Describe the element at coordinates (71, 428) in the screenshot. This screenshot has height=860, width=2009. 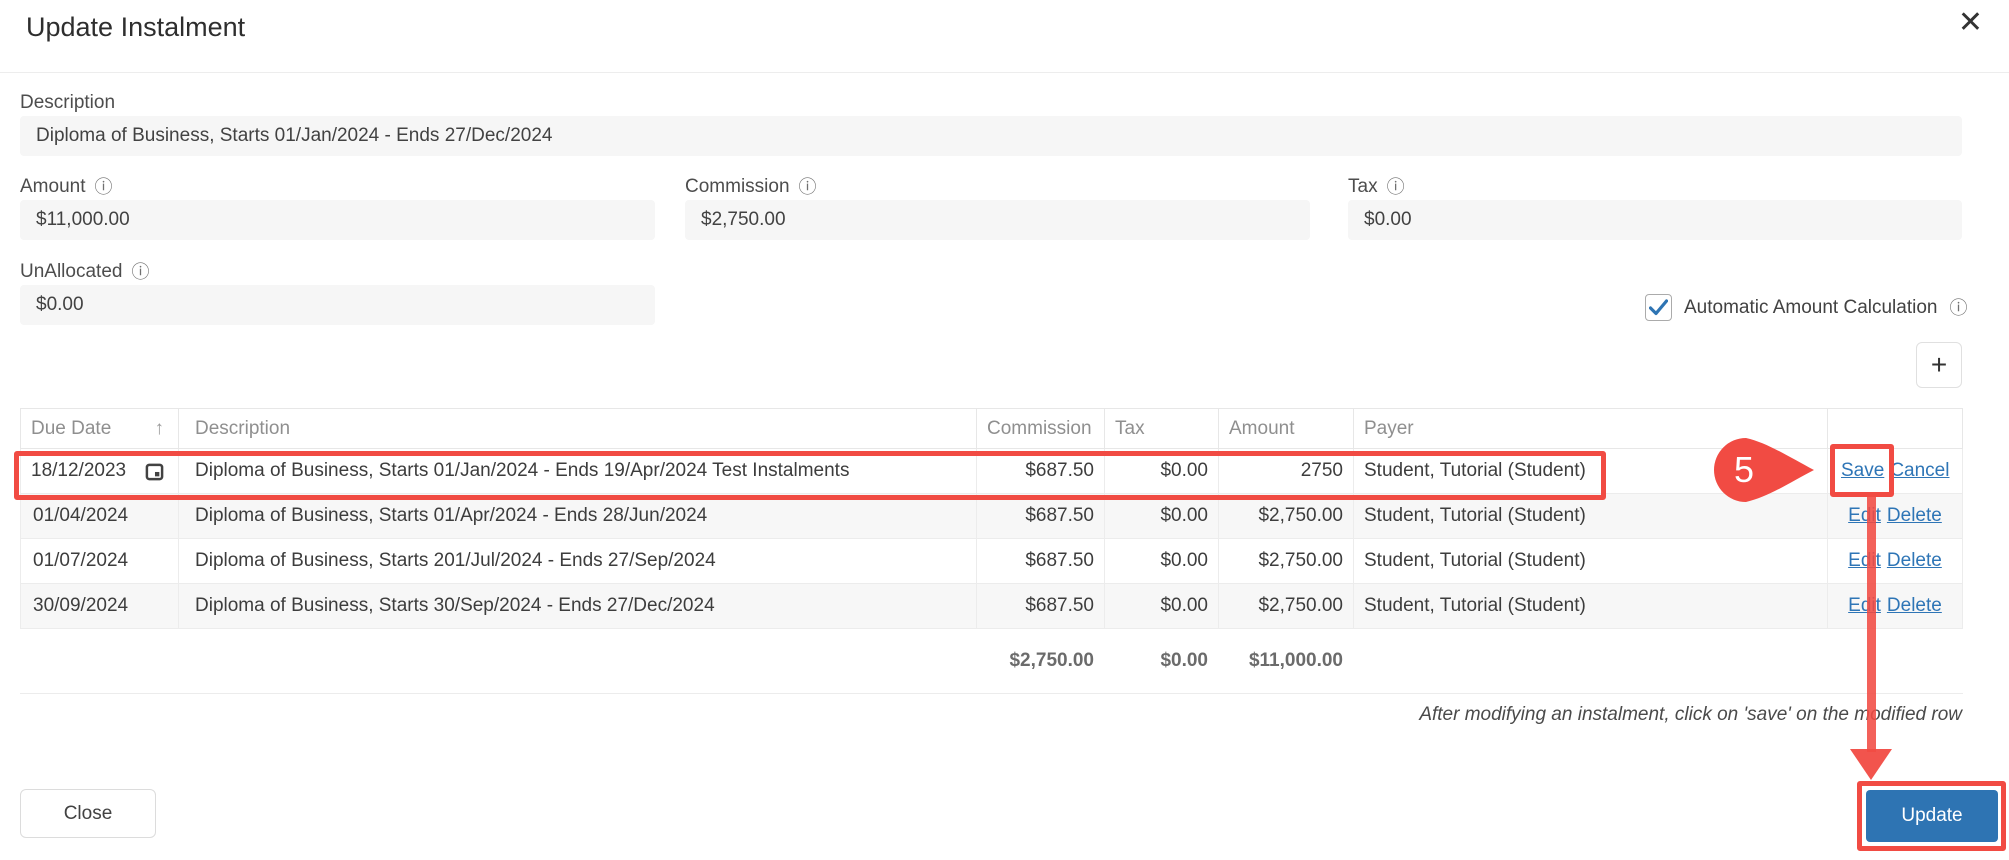
I see `due-date-header-label: Due Date` at that location.